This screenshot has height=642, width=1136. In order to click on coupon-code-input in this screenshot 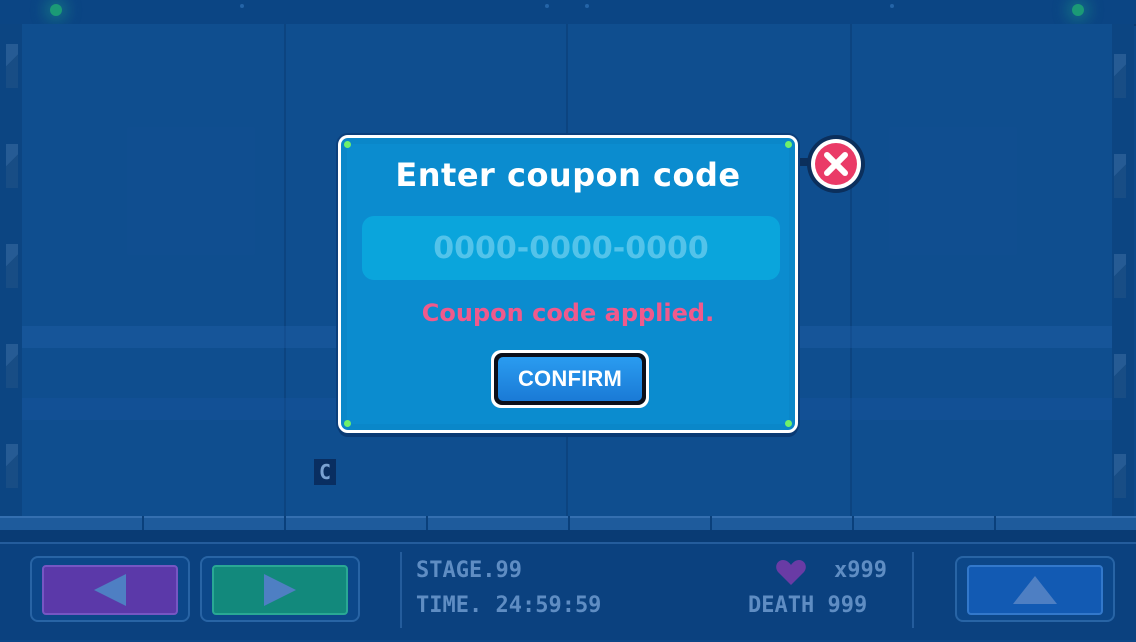, I will do `click(571, 248)`.